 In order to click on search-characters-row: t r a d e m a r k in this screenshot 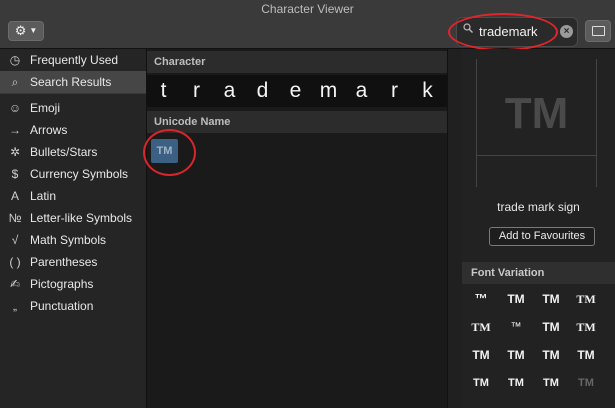, I will do `click(297, 91)`.